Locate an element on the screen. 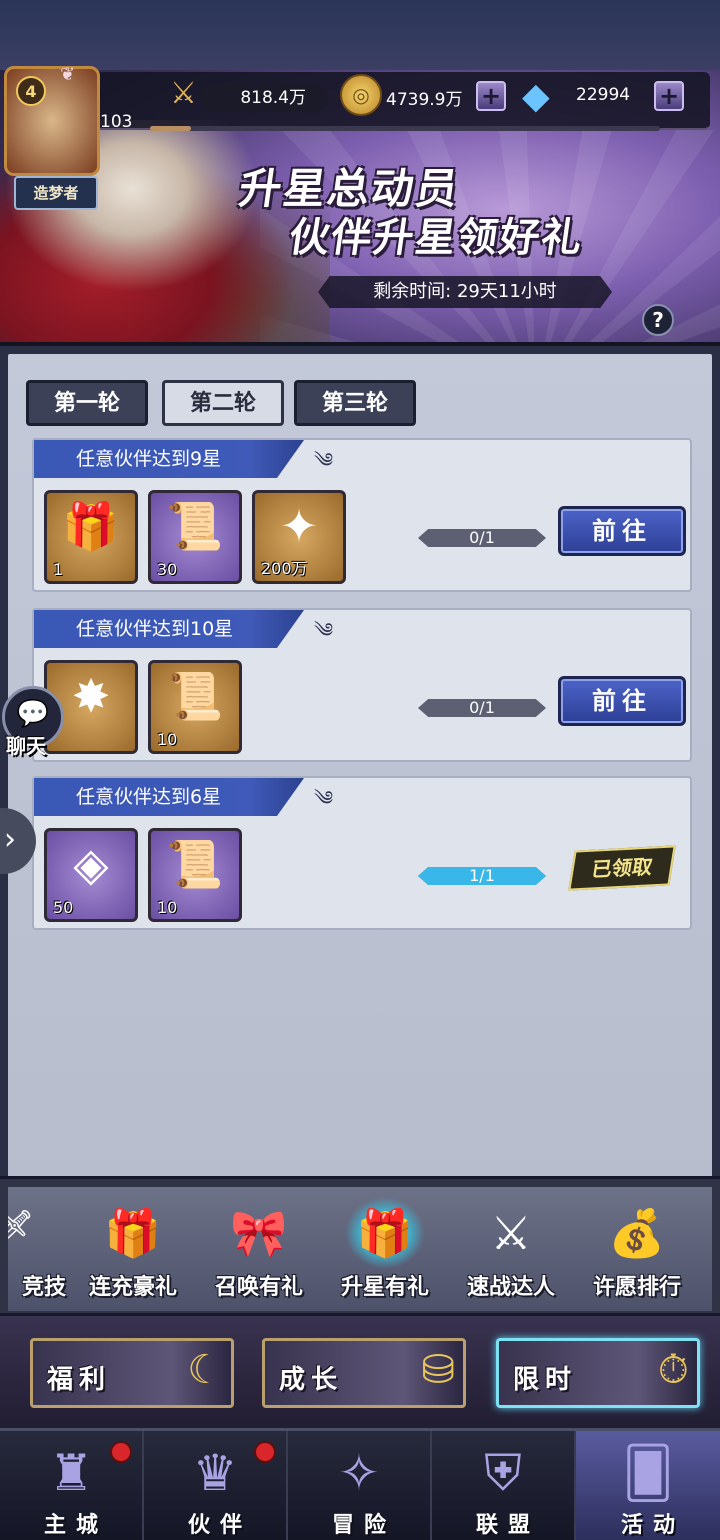  wish-bag-icon: 💰 is located at coordinates (637, 1233).